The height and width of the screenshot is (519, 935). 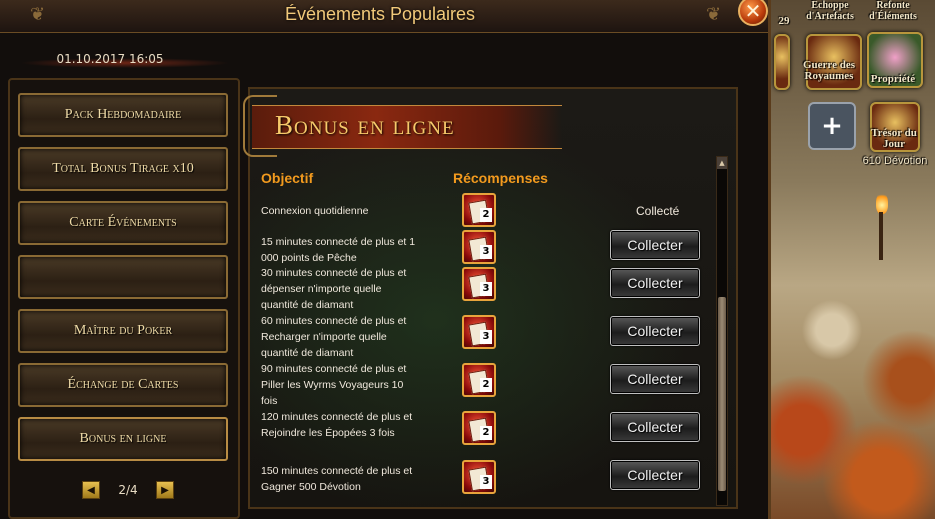 What do you see at coordinates (287, 178) in the screenshot?
I see `objective-header: Objectif` at bounding box center [287, 178].